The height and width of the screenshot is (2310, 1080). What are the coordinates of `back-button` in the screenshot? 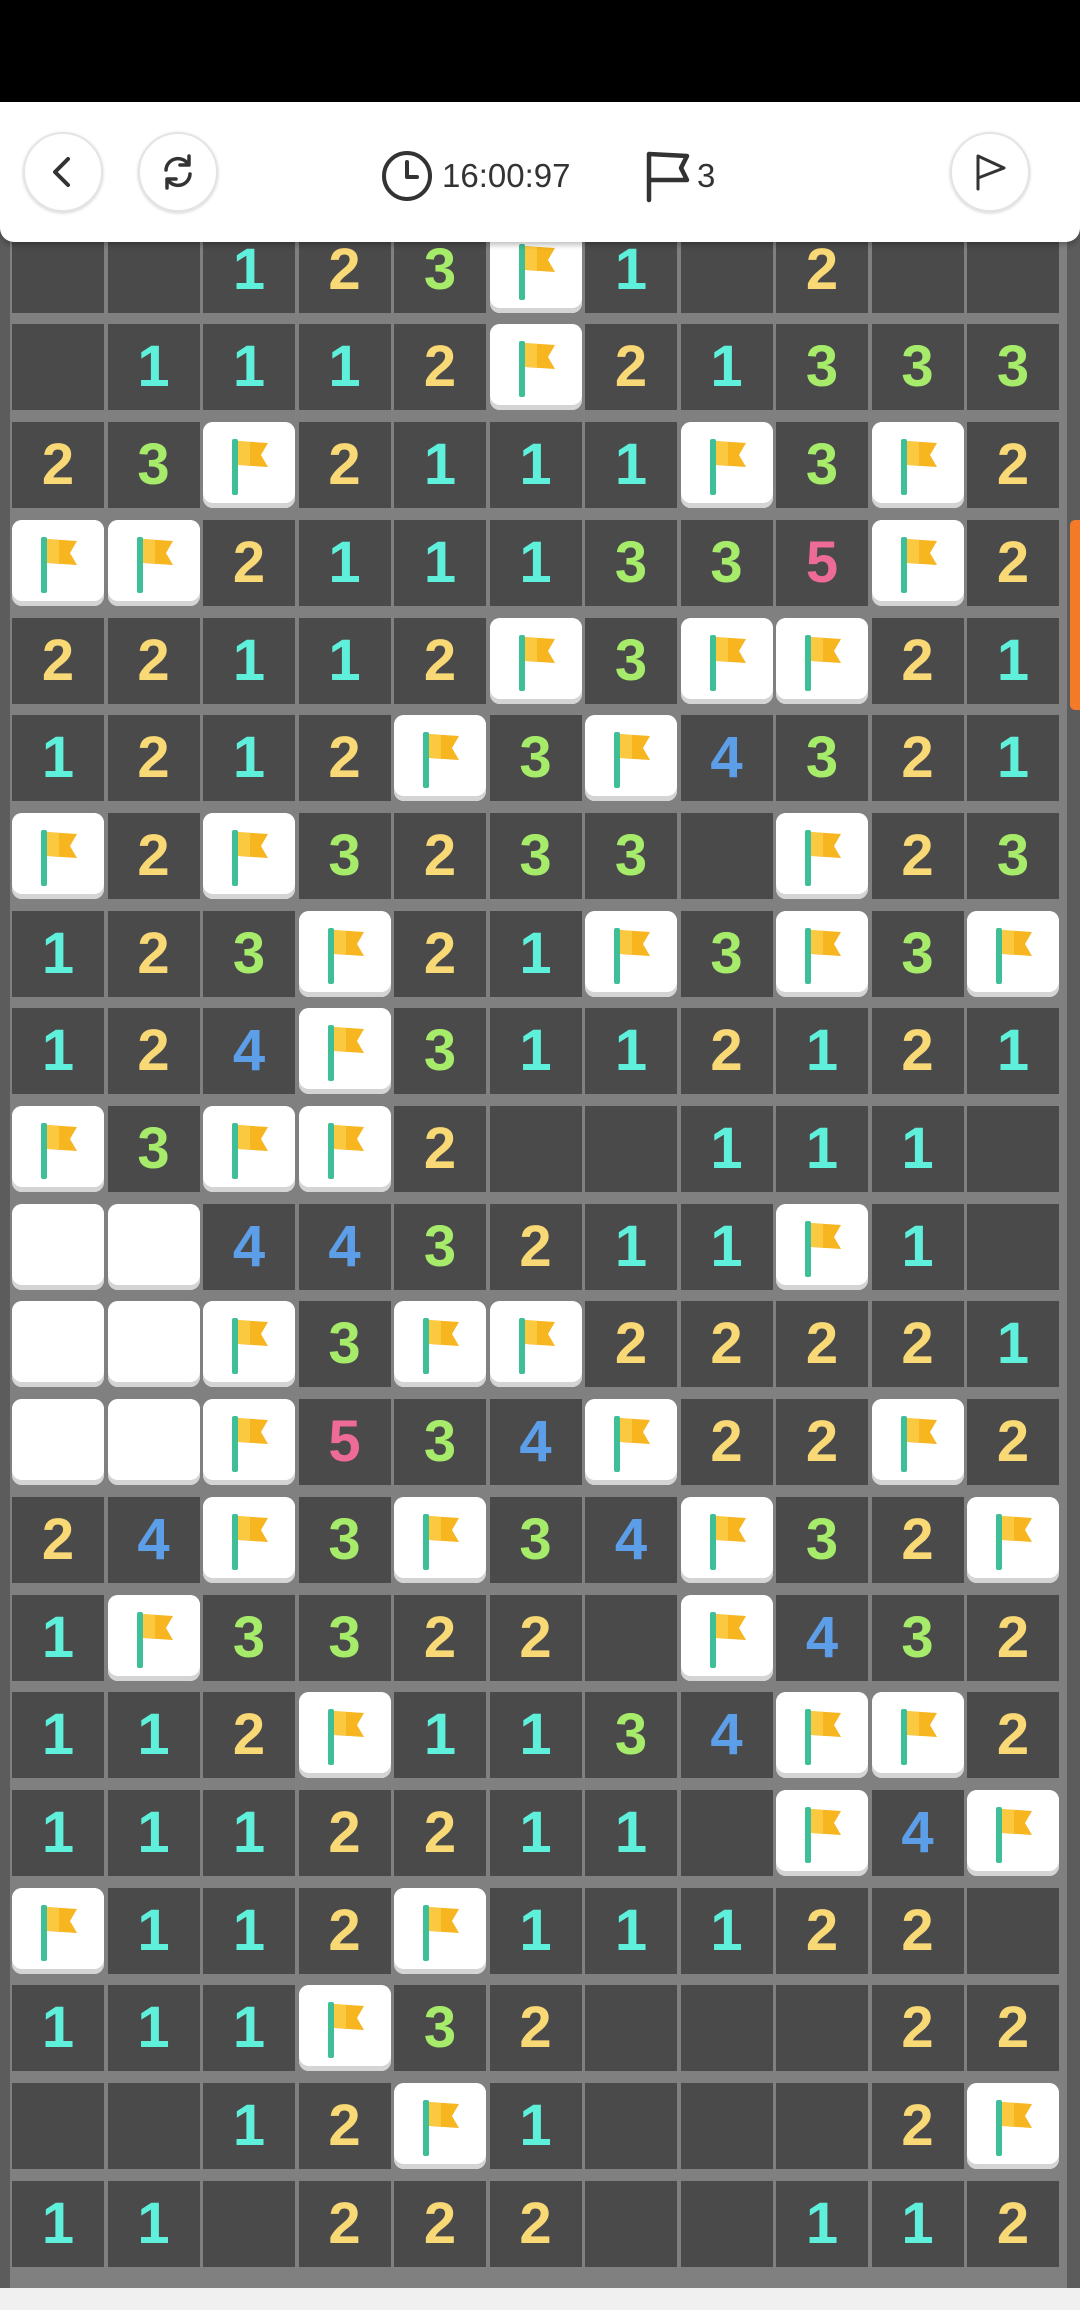 It's located at (63, 172).